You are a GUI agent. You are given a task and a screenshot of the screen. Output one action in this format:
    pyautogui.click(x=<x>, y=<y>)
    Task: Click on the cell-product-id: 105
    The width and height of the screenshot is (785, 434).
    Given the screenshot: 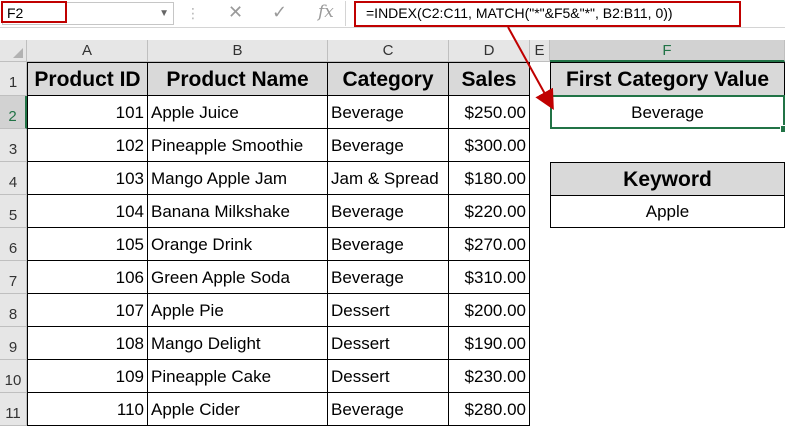 What is the action you would take?
    pyautogui.click(x=87, y=244)
    